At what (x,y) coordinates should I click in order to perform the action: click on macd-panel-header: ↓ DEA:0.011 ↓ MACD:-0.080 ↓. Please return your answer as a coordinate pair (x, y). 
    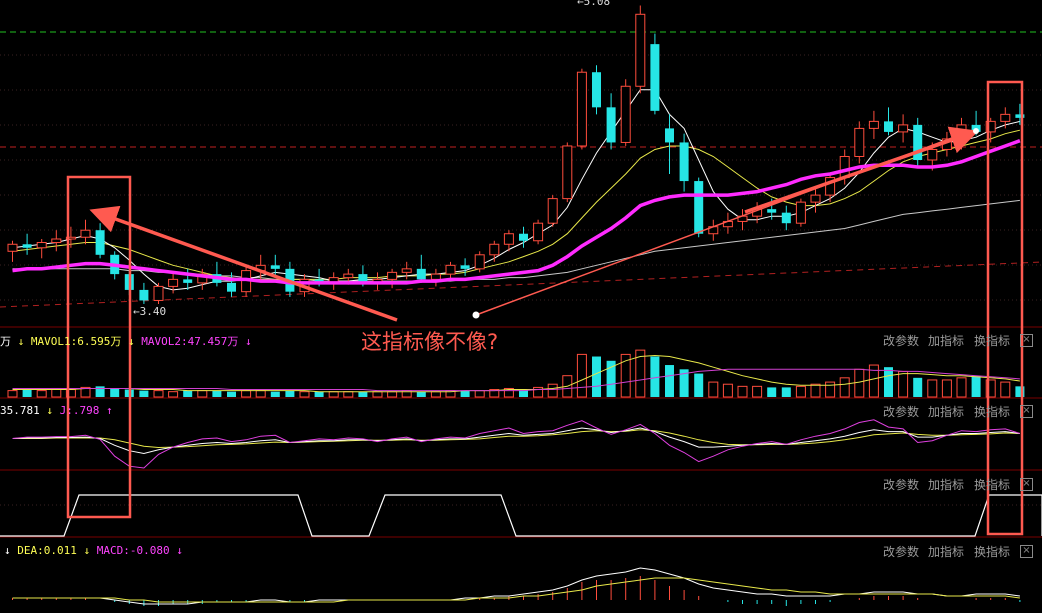
    Looking at the image, I should click on (93, 550).